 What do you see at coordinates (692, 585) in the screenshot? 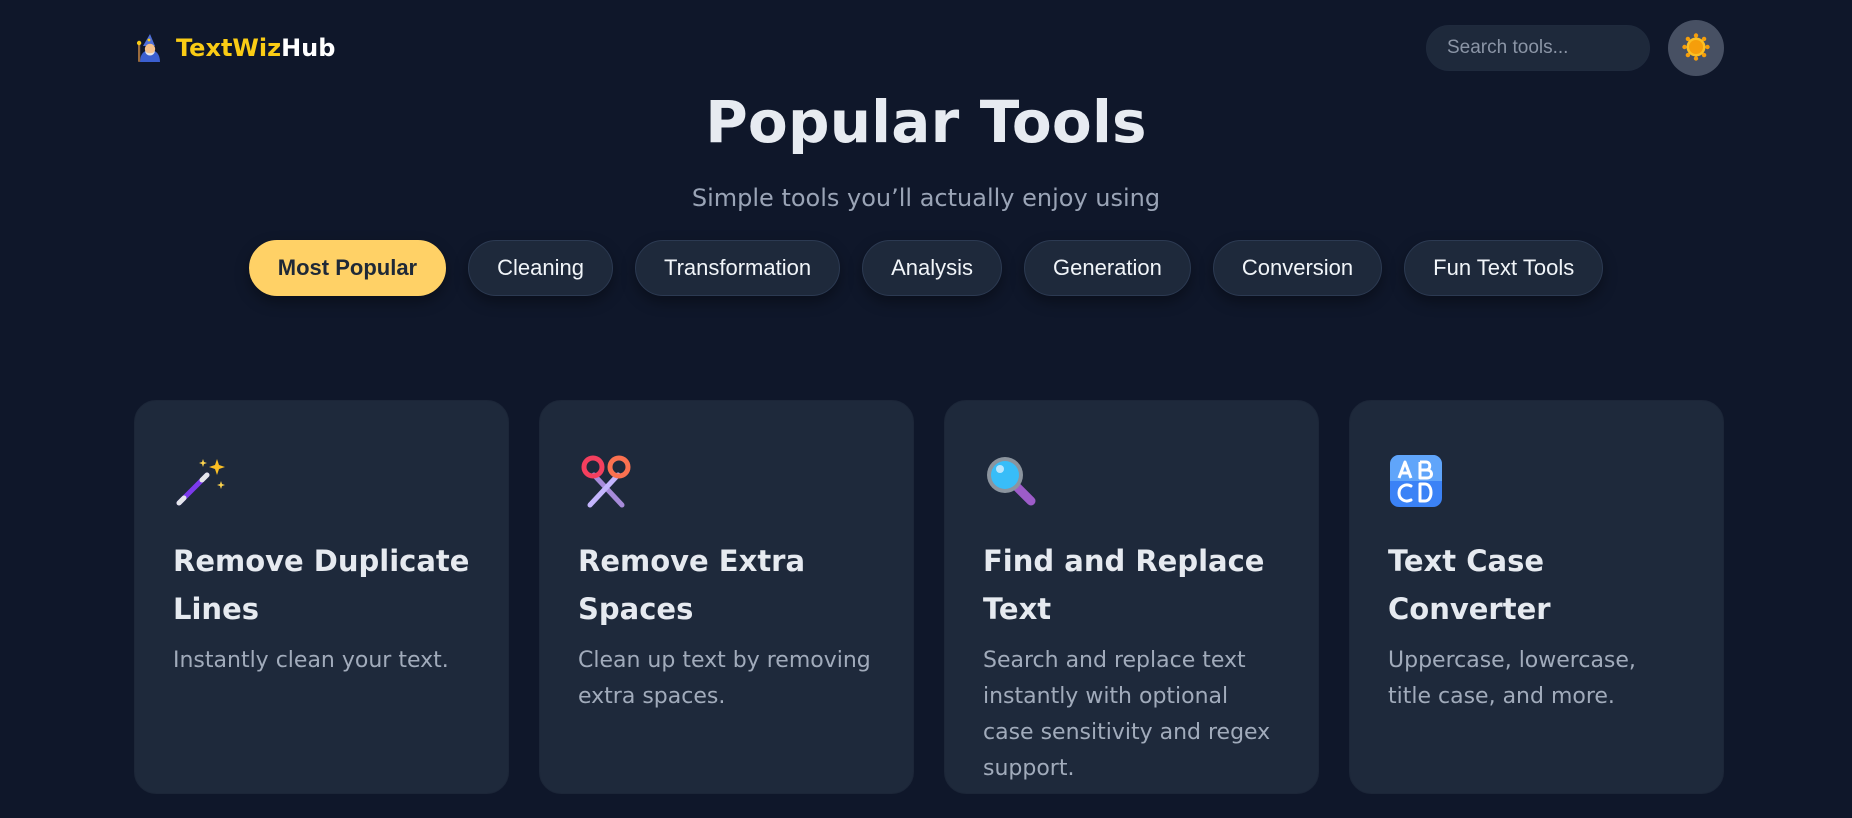
I see `tool-card-title: Remove Extra Spaces` at bounding box center [692, 585].